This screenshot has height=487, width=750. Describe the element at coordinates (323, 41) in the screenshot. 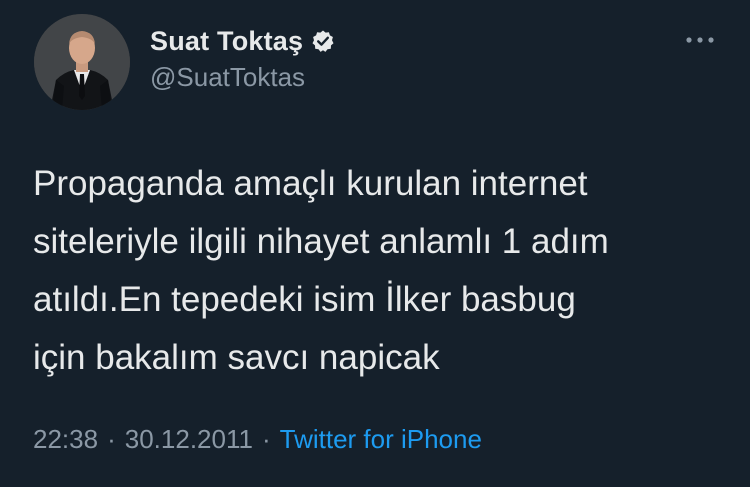

I see `verified-badge-icon` at that location.